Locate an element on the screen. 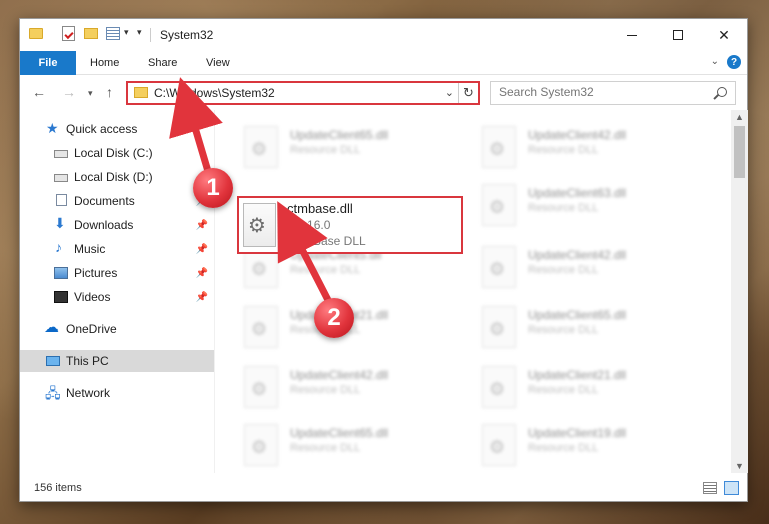 The height and width of the screenshot is (524, 769). sidebar-item-videos: Videos 📌 is located at coordinates (117, 297).